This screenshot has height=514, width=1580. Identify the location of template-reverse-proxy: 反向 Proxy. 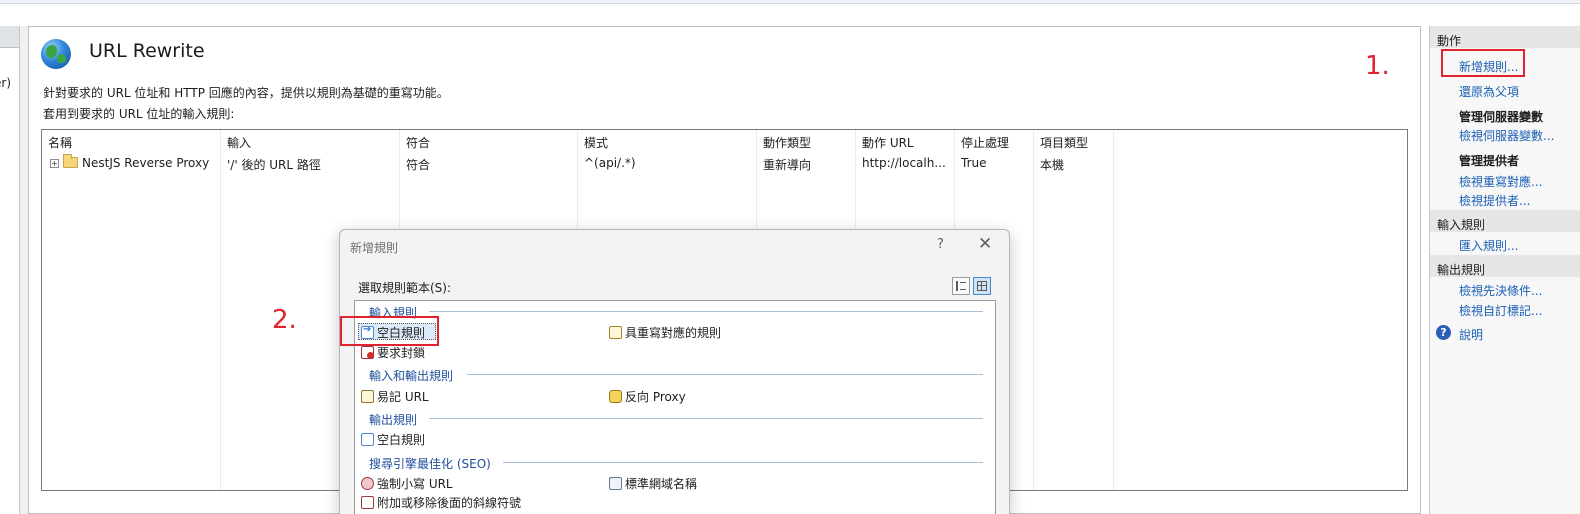
(647, 396).